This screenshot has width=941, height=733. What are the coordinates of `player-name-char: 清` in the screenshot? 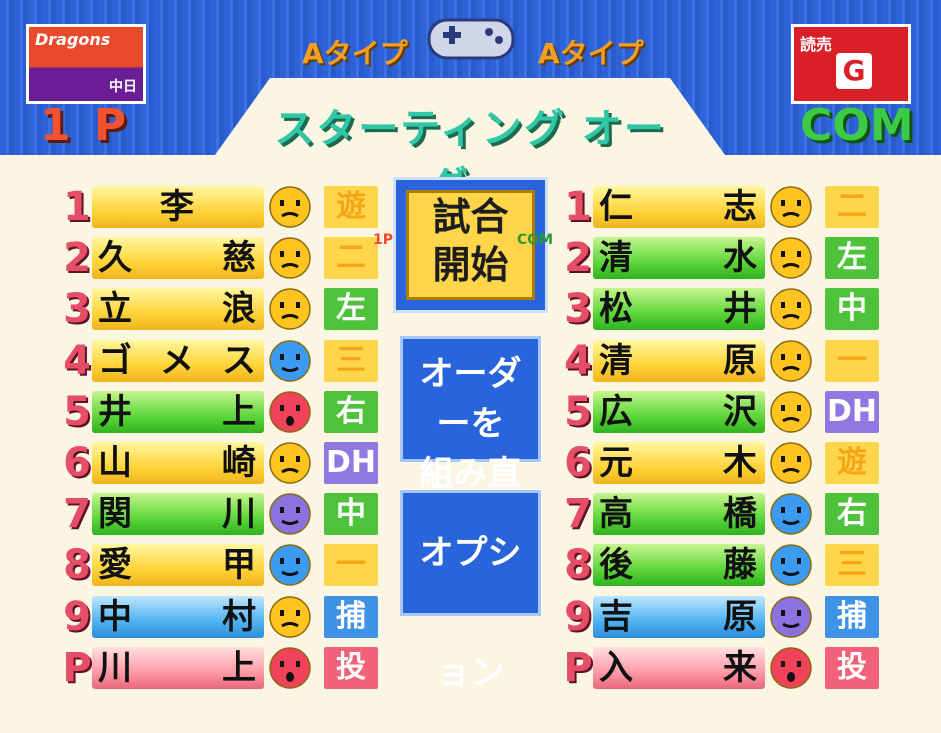 It's located at (617, 360).